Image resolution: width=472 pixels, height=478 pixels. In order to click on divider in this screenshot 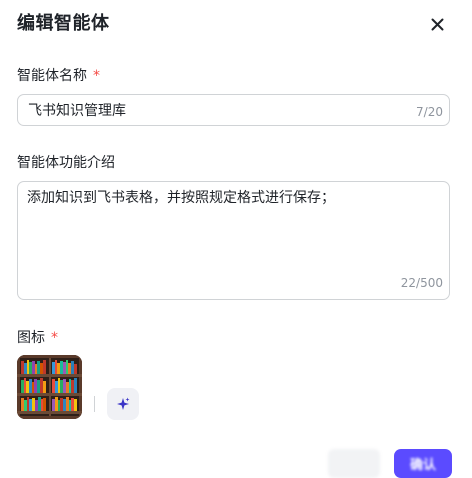, I will do `click(94, 404)`.